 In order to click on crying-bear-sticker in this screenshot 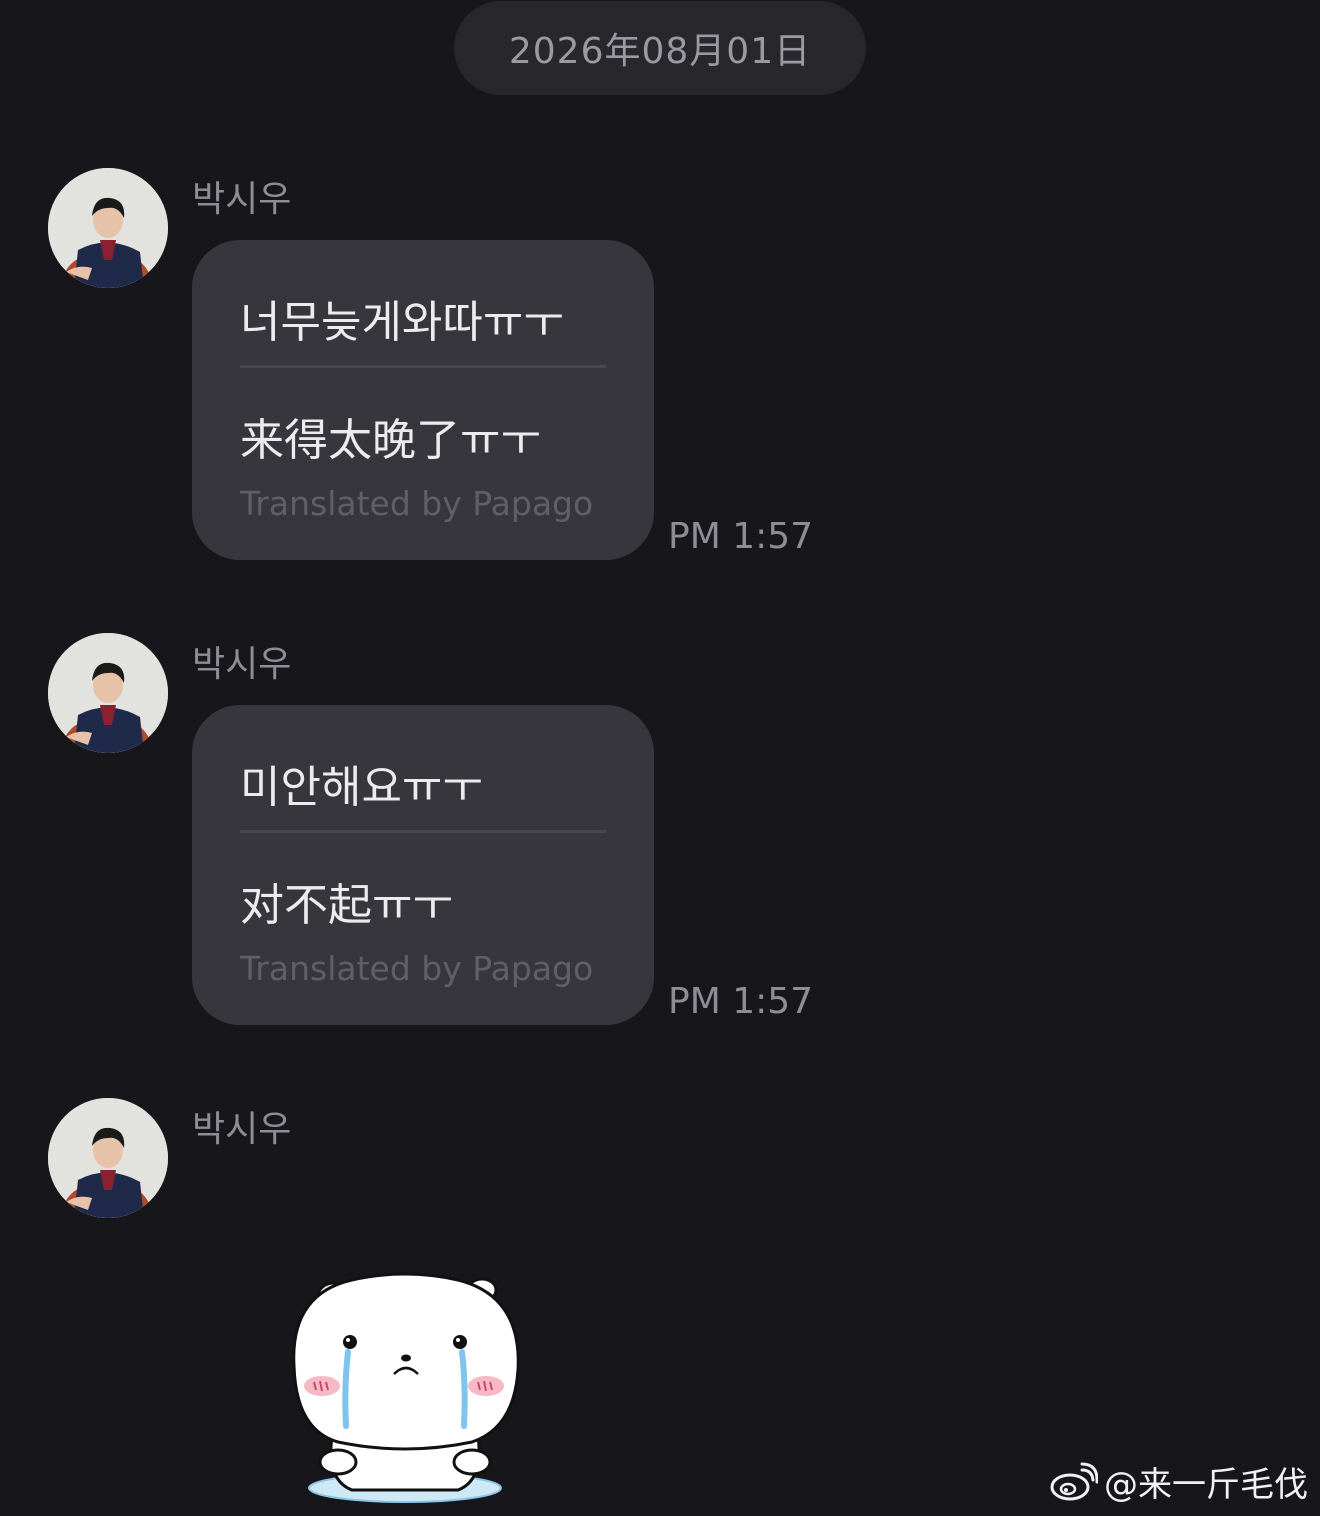, I will do `click(405, 1389)`.